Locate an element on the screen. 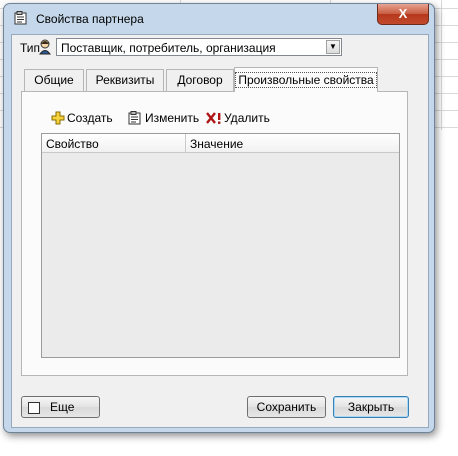  delete-icon is located at coordinates (213, 118).